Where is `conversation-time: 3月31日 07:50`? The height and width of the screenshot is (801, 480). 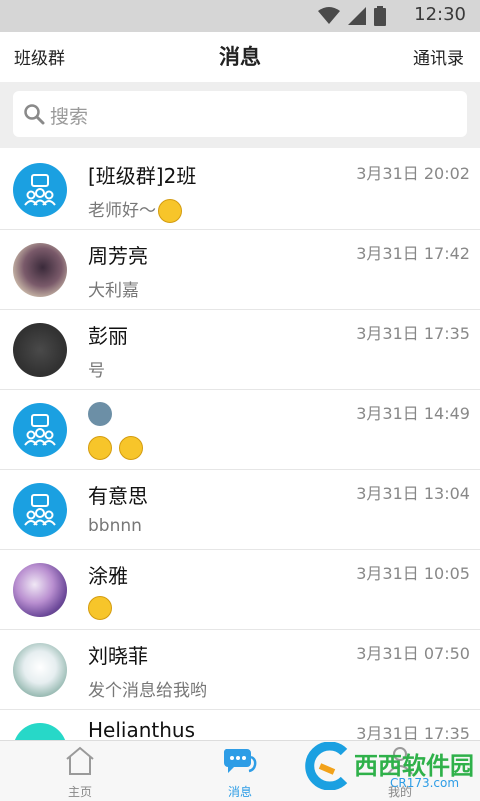 conversation-time: 3月31日 07:50 is located at coordinates (413, 653).